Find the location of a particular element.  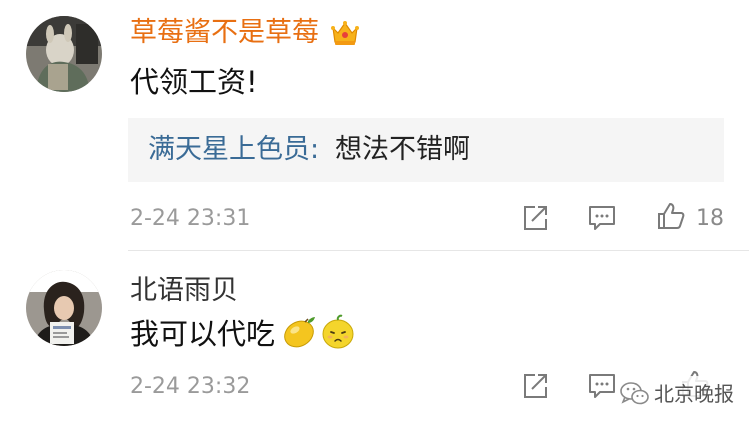

crown-icon is located at coordinates (345, 33).